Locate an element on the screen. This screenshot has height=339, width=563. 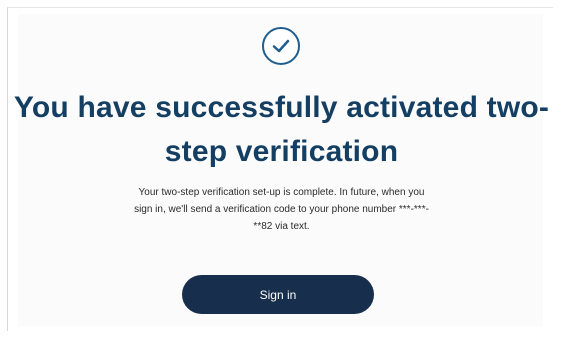
sign-in-label: Sign in is located at coordinates (278, 294).